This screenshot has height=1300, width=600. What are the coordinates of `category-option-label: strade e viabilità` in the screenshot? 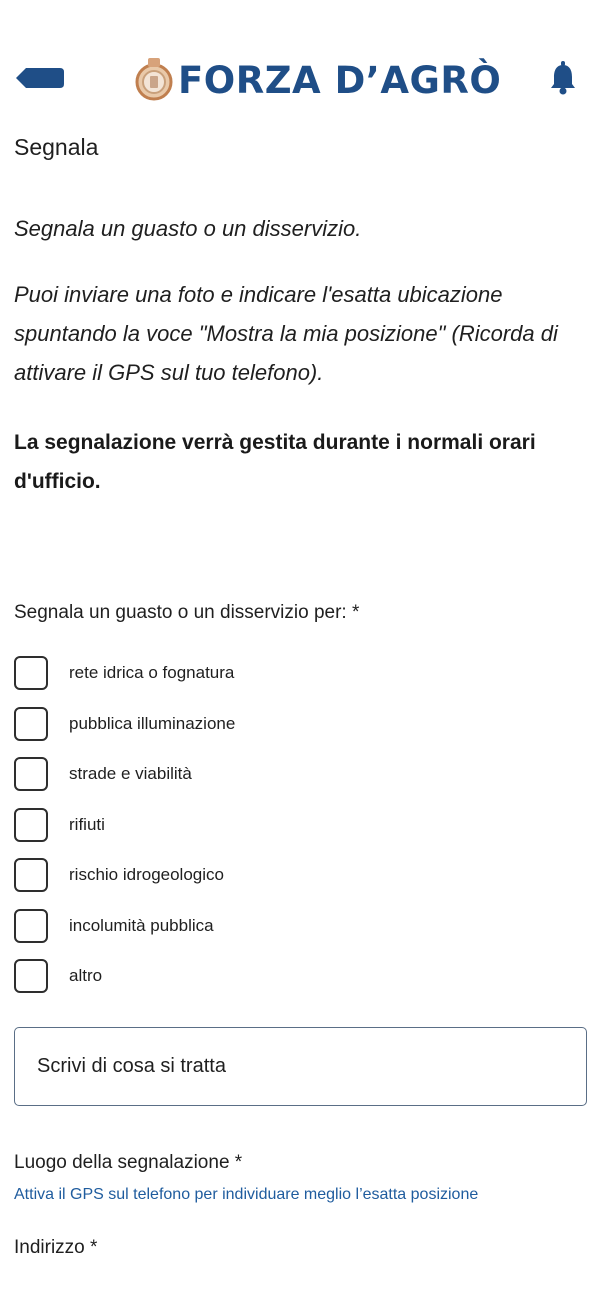 It's located at (130, 774).